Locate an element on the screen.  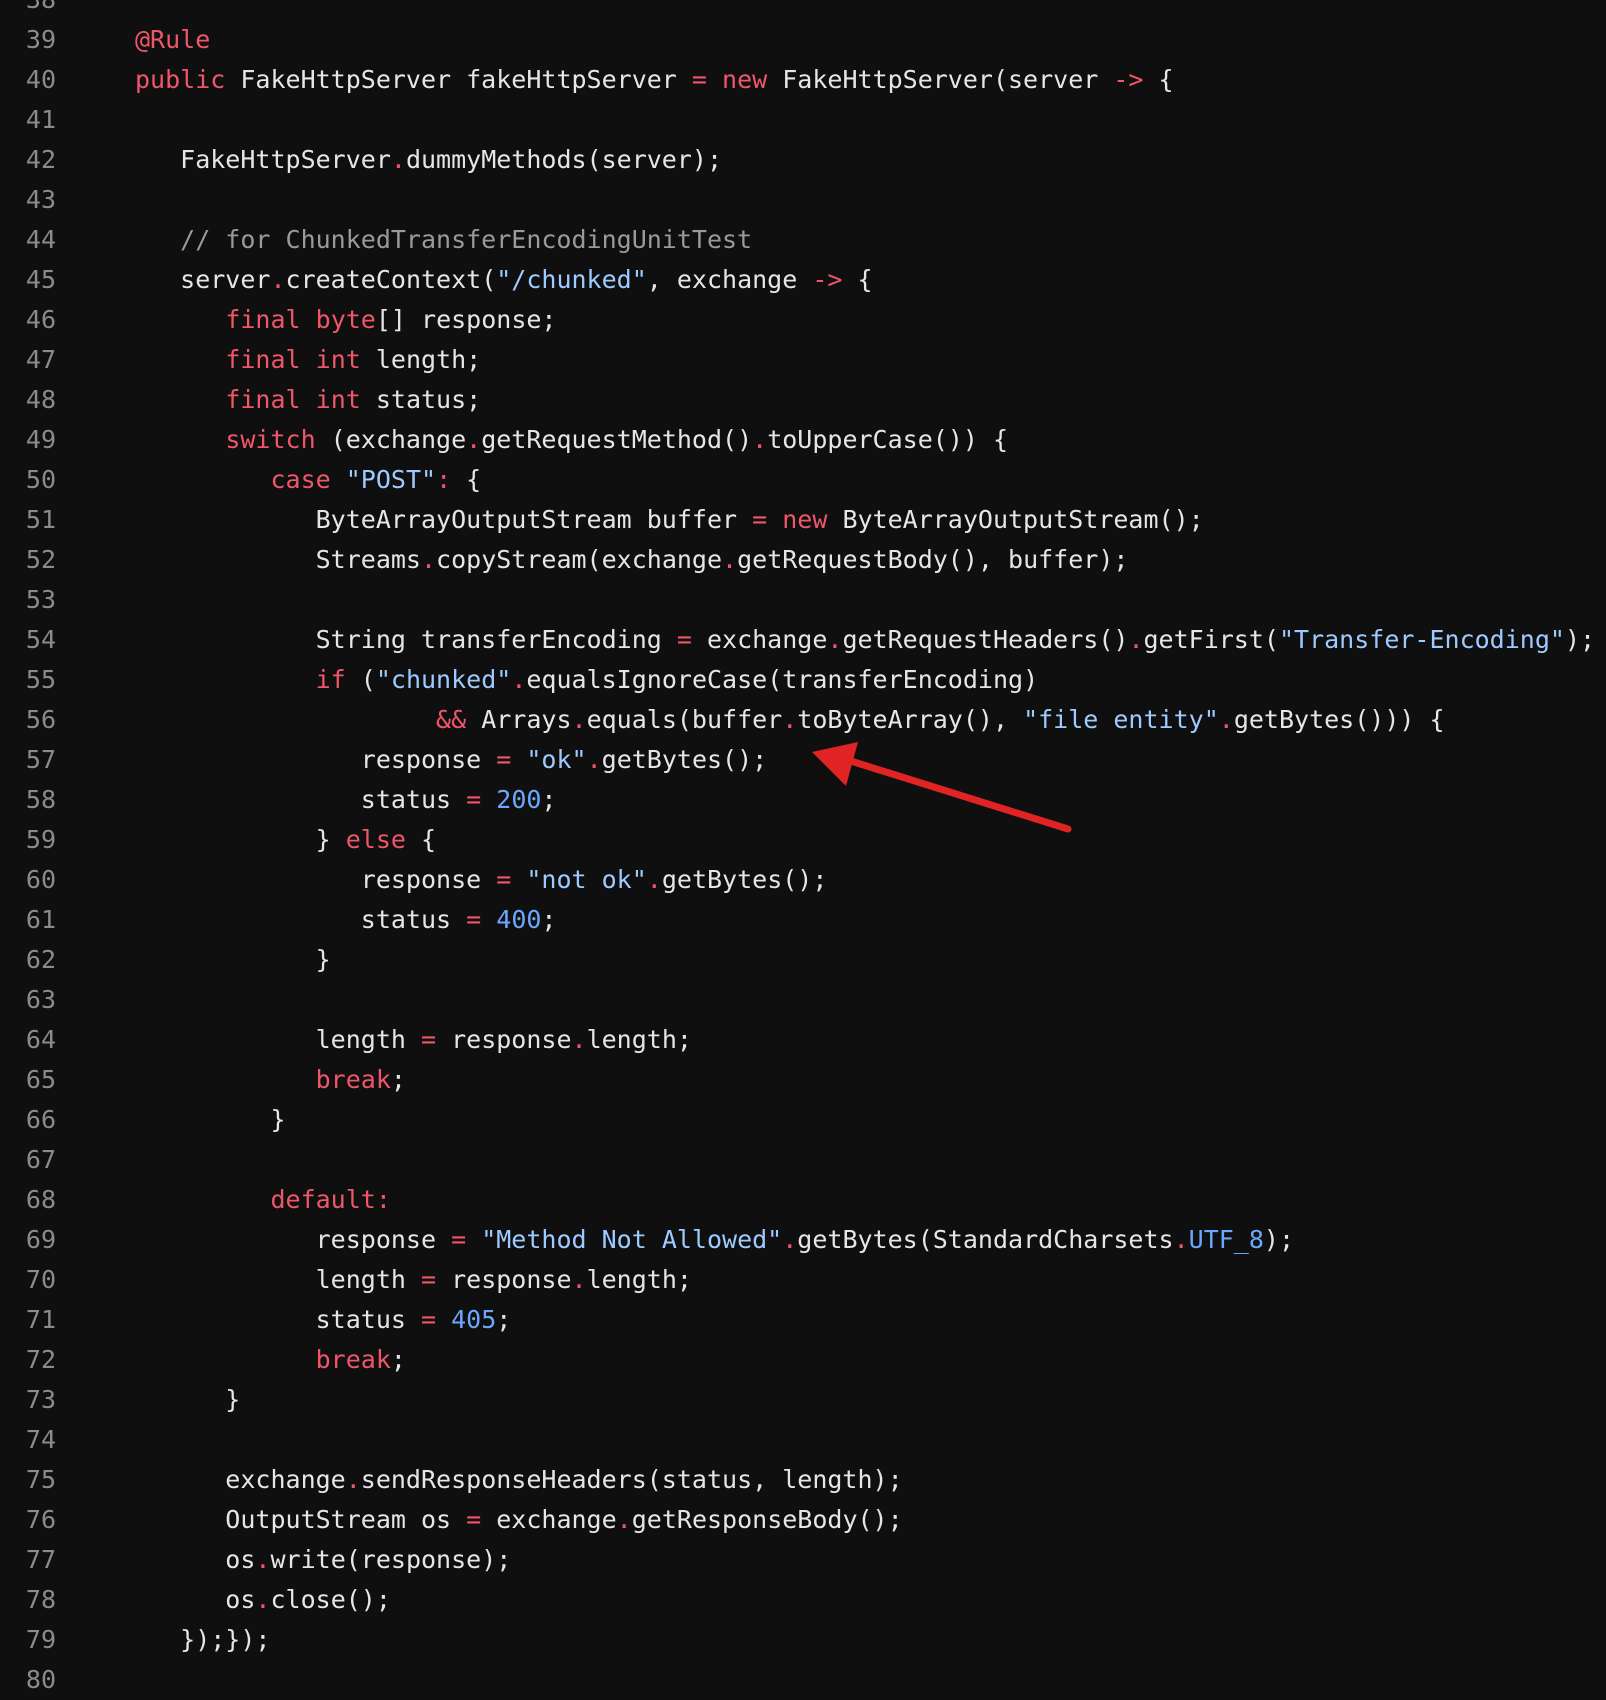
code-line: 53 is located at coordinates (803, 600).